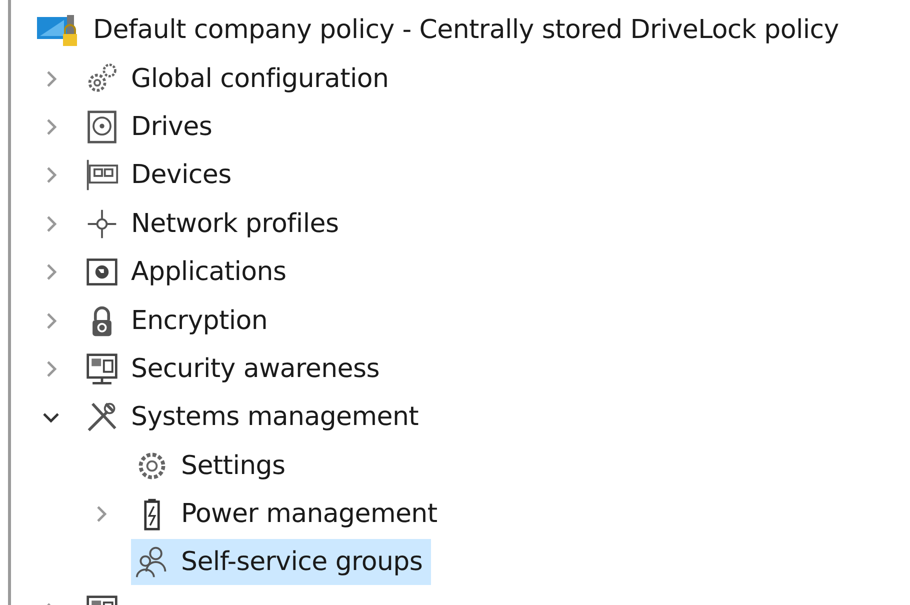 The image size is (910, 605). What do you see at coordinates (235, 223) in the screenshot?
I see `item-label: Network profiles` at bounding box center [235, 223].